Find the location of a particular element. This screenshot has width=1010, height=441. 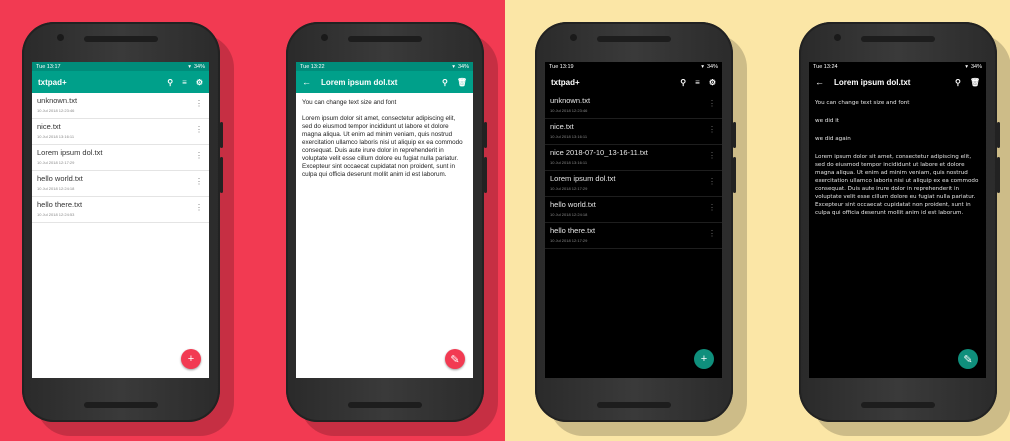

status-bar: Tue 13:24 ▾ 34% is located at coordinates (897, 66).